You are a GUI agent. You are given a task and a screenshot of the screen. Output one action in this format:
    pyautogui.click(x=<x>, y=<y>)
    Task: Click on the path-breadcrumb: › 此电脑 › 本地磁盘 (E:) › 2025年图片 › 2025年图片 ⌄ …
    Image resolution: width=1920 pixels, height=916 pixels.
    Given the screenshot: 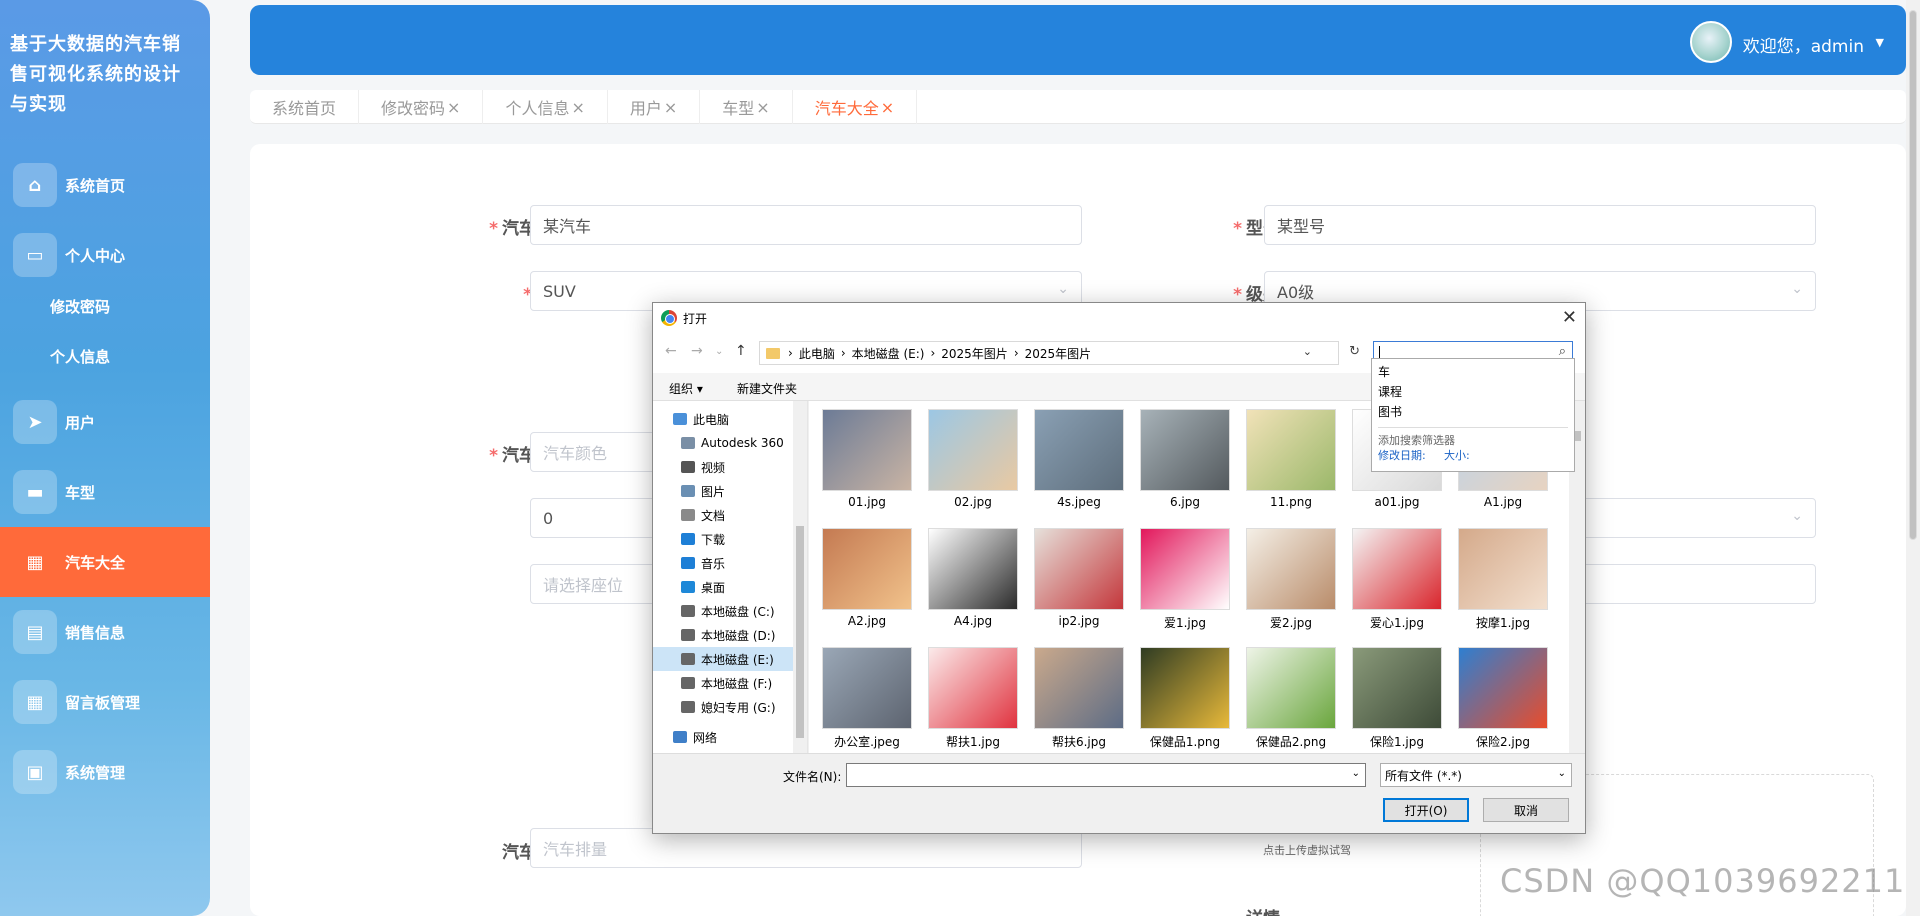 What is the action you would take?
    pyautogui.click(x=1059, y=353)
    